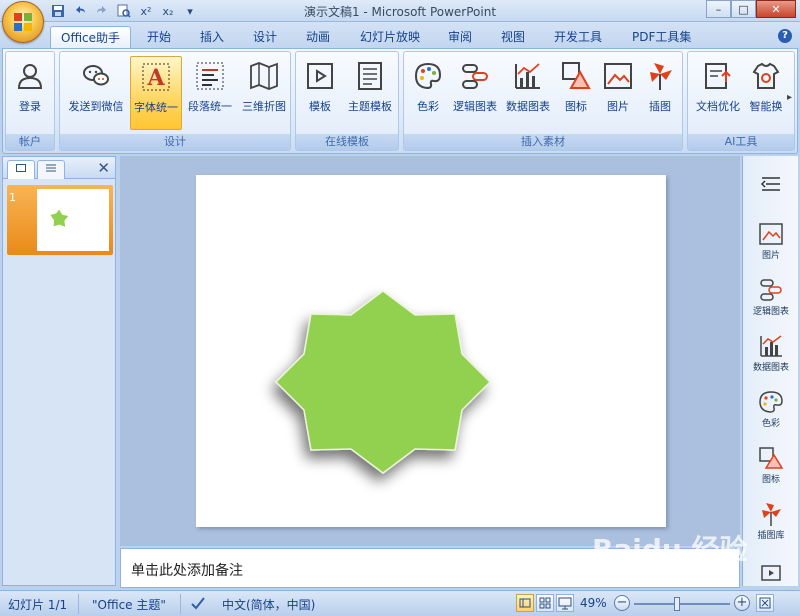  What do you see at coordinates (96, 106) in the screenshot?
I see `send-to-wechat-label: 发送到微信` at bounding box center [96, 106].